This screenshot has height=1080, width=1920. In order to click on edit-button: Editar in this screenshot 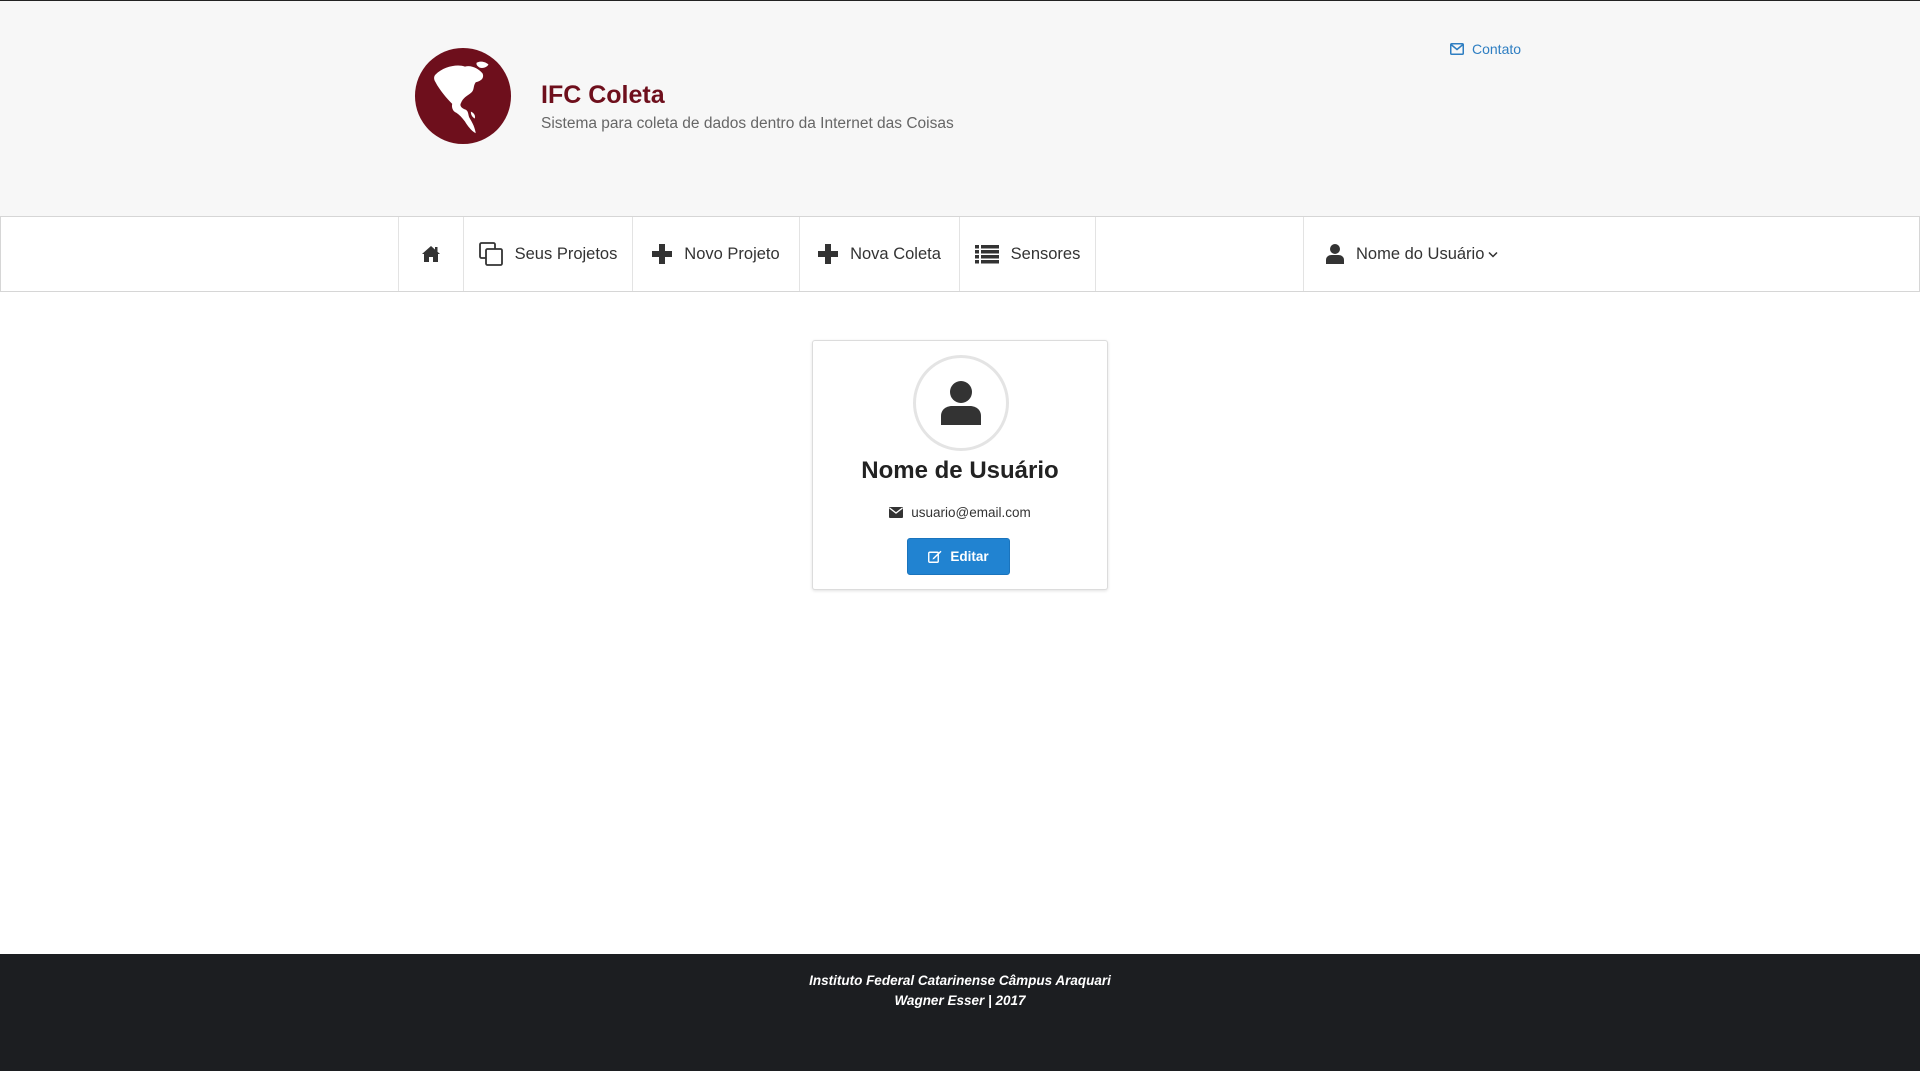, I will do `click(958, 556)`.